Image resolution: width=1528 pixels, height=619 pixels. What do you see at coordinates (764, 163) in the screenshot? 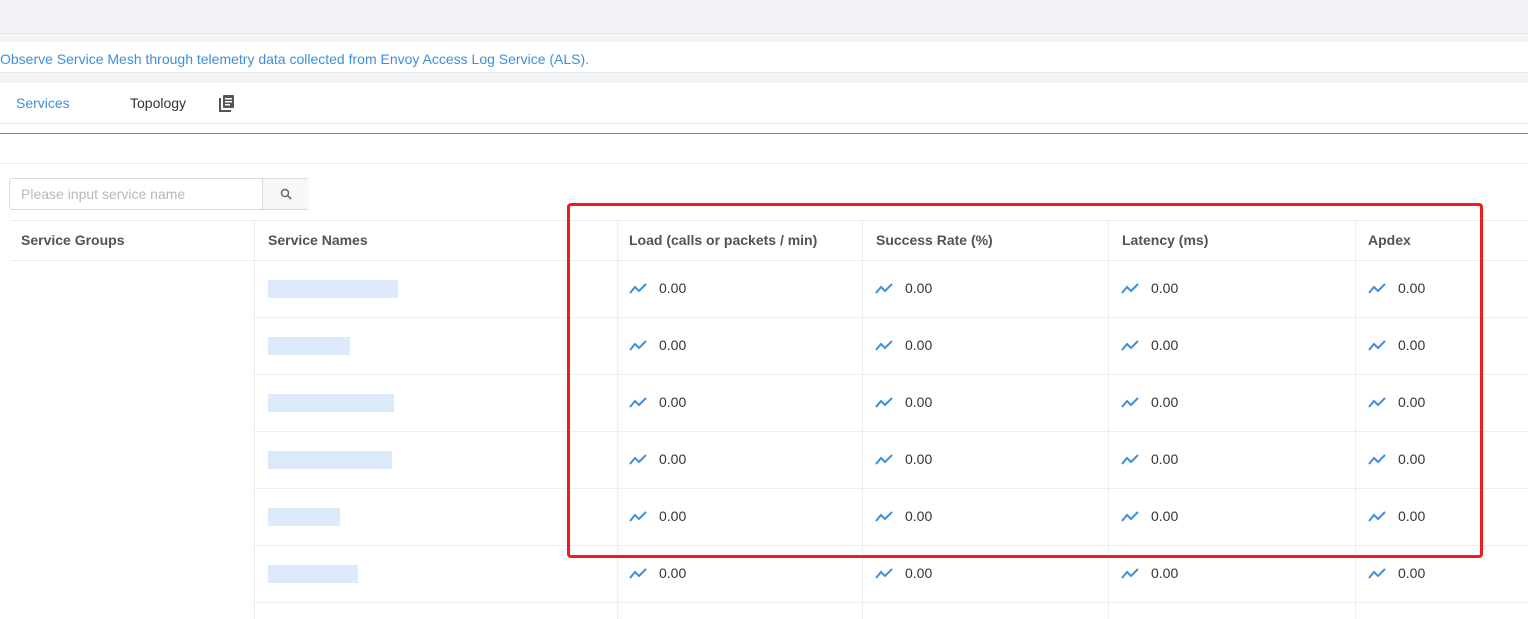
I see `divider` at bounding box center [764, 163].